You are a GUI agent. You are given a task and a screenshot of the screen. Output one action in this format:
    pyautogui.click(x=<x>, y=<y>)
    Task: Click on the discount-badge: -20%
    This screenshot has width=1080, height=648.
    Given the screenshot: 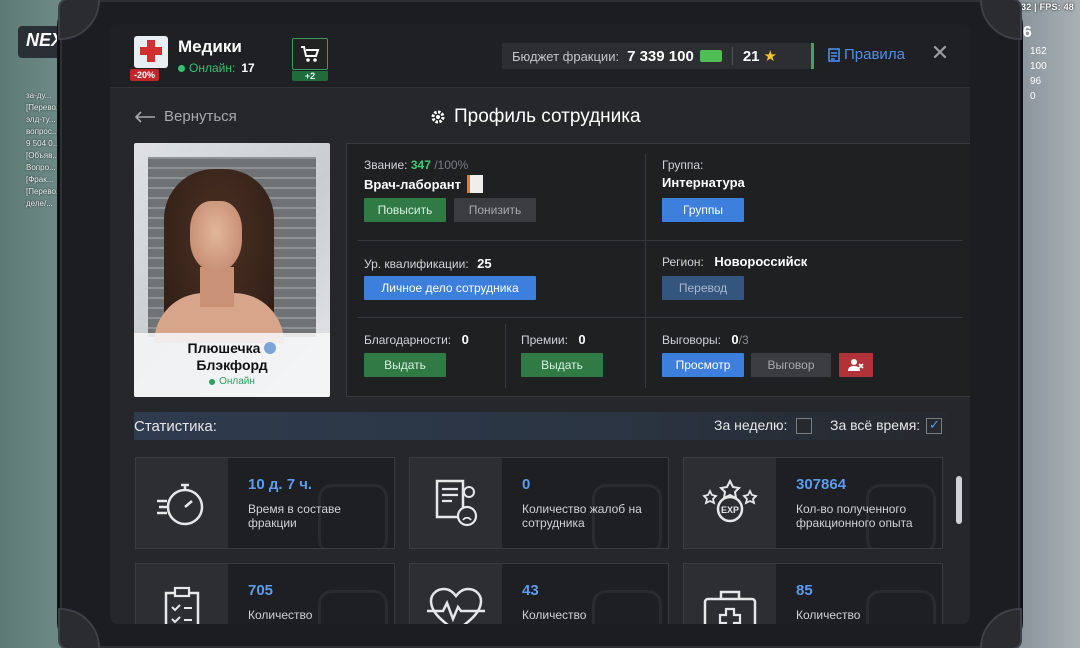 What is the action you would take?
    pyautogui.click(x=145, y=75)
    